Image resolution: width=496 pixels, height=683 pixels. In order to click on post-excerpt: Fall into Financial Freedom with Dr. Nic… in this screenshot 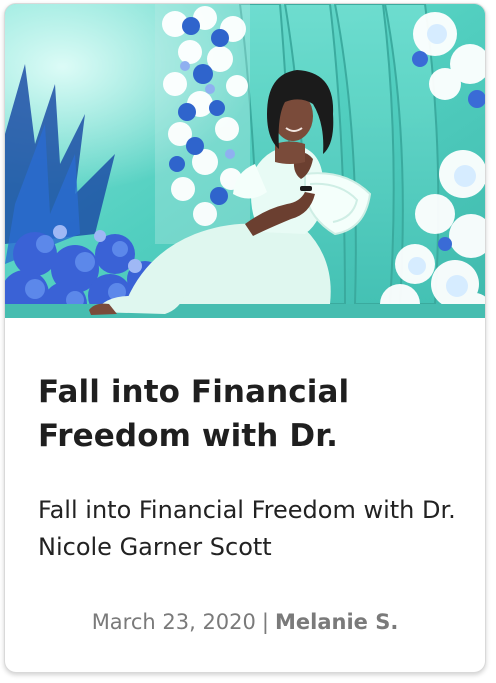, I will do `click(247, 528)`.